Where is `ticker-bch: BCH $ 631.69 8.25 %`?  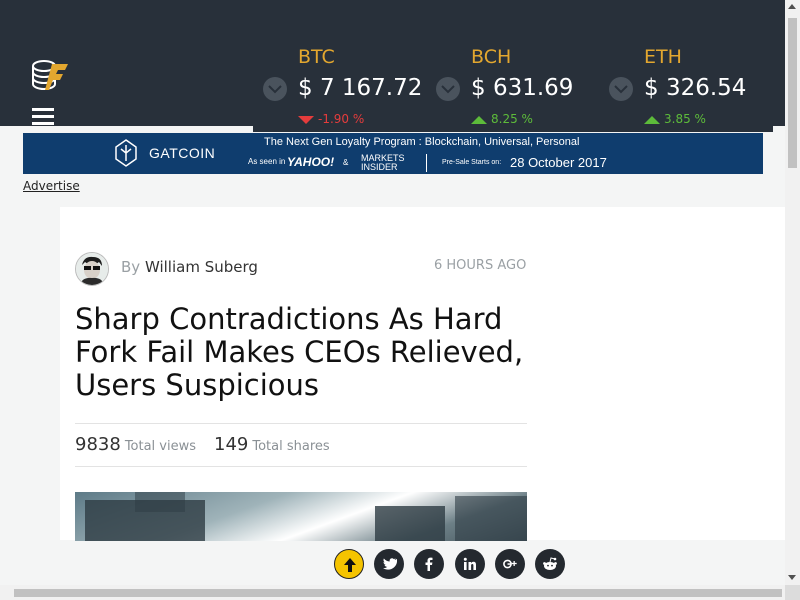
ticker-bch: BCH $ 631.69 8.25 % is located at coordinates (513, 66).